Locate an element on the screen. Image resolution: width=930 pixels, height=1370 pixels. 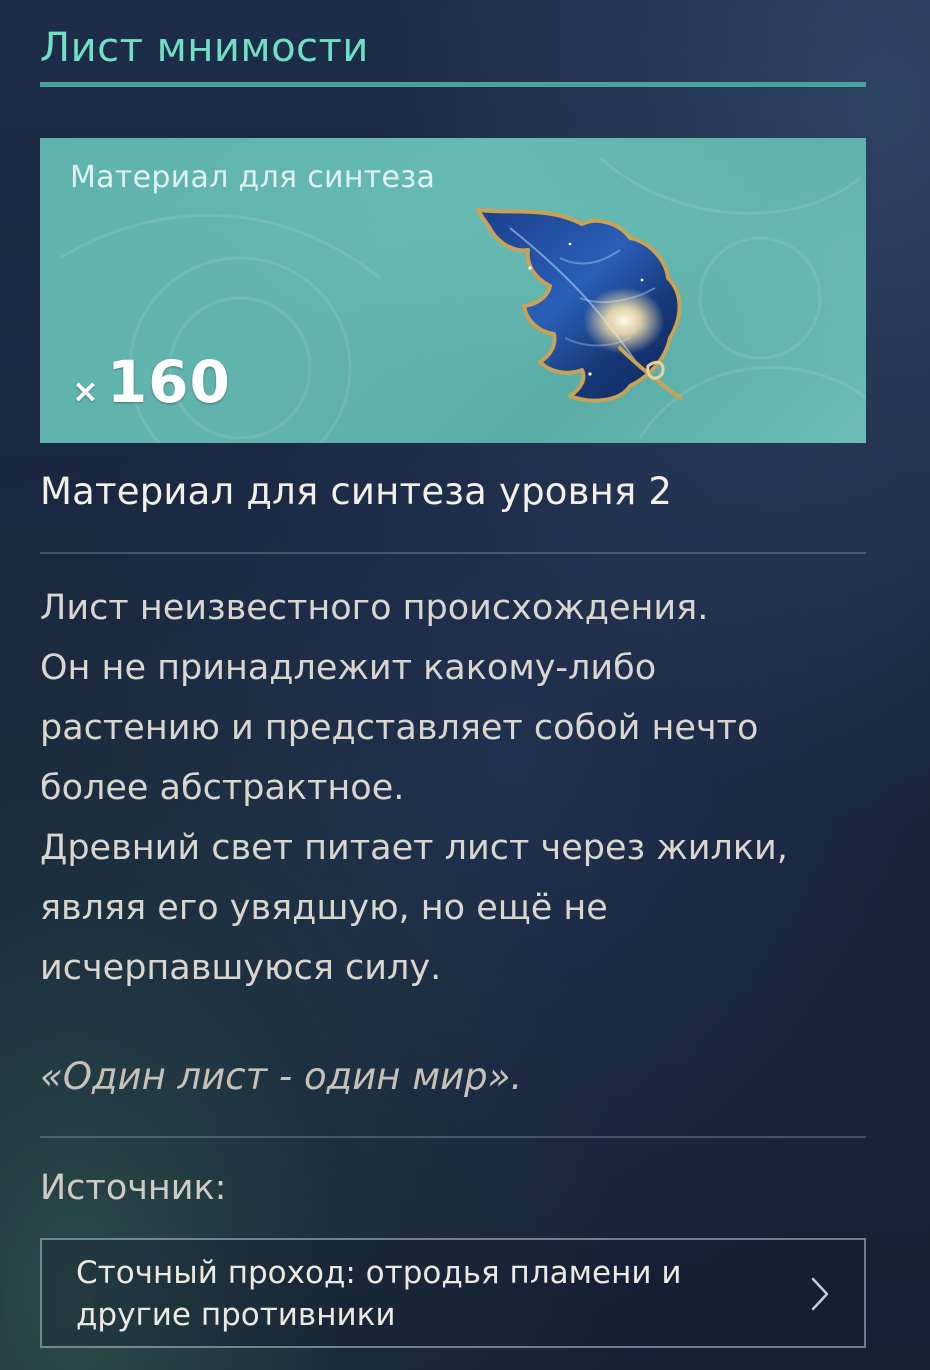
card-category-label: Материал для синтеза is located at coordinates (253, 177).